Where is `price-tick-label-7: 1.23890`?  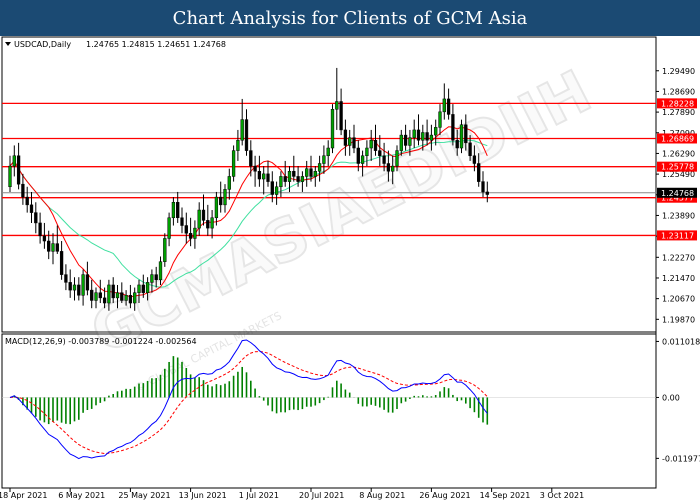 price-tick-label-7: 1.23890 is located at coordinates (678, 215).